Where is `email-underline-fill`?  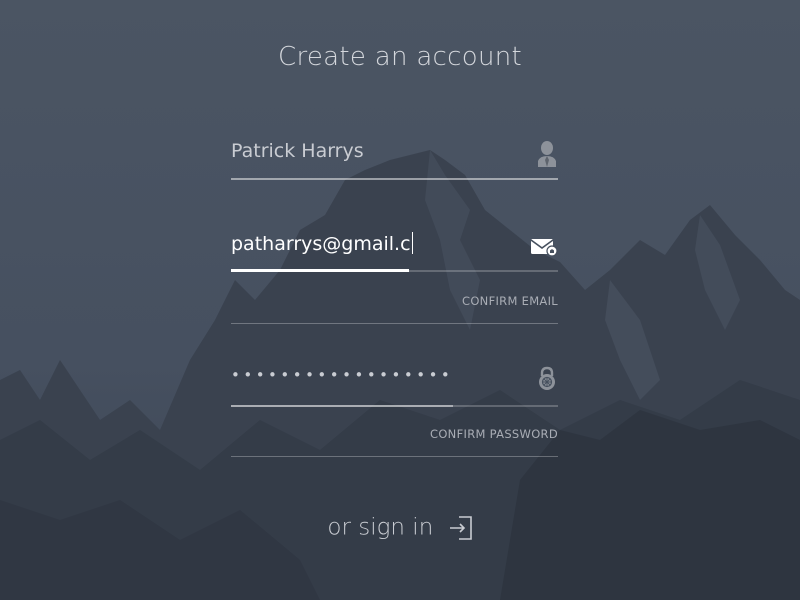 email-underline-fill is located at coordinates (320, 270).